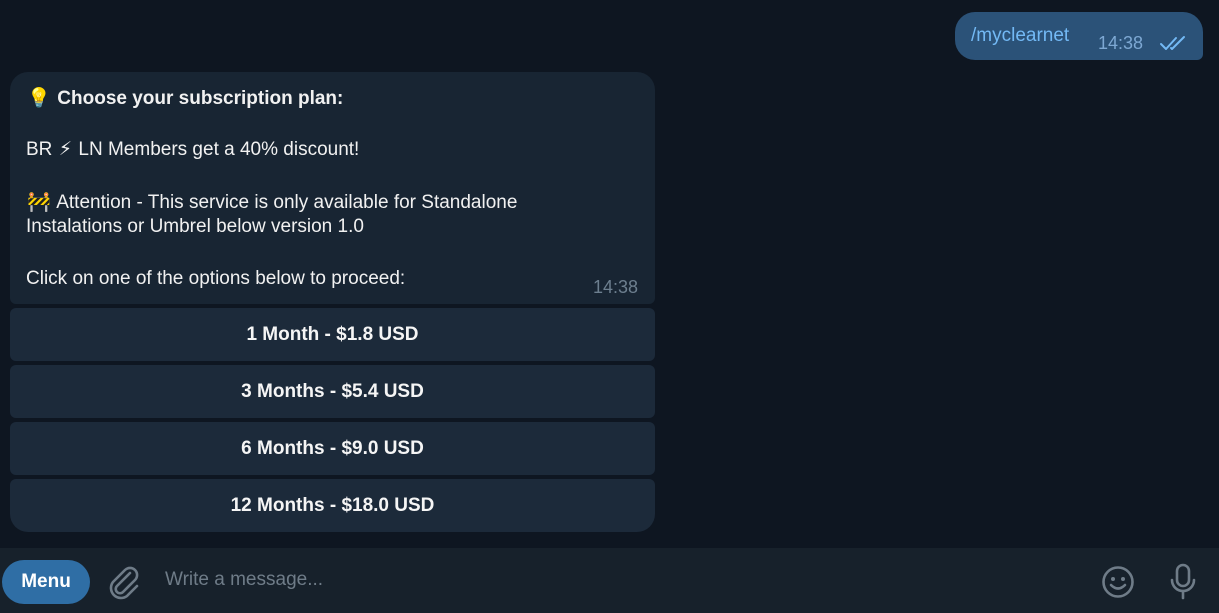 Image resolution: width=1219 pixels, height=613 pixels. I want to click on menu-button: Menu, so click(46, 582).